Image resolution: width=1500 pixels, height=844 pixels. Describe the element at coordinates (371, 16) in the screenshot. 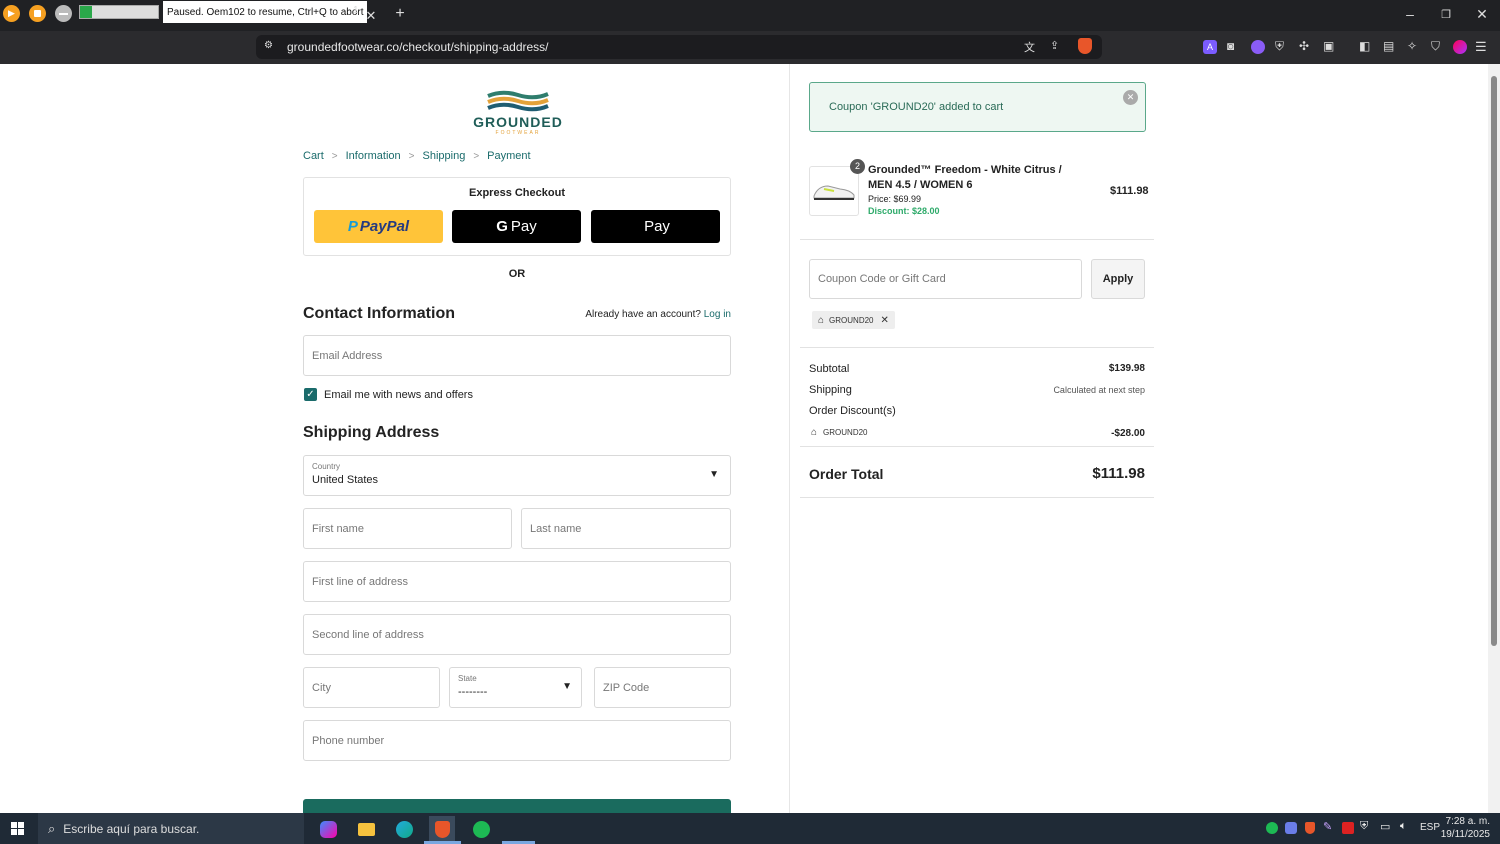

I see `close-tab-icon: ✕` at that location.